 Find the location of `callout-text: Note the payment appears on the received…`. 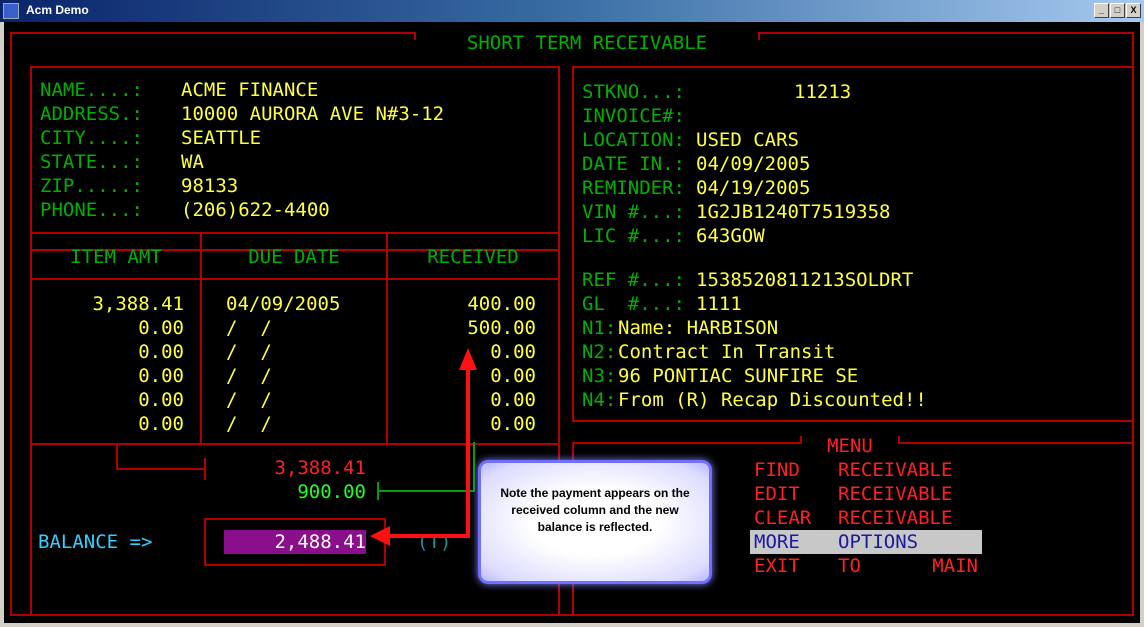

callout-text: Note the payment appears on the received… is located at coordinates (595, 510).